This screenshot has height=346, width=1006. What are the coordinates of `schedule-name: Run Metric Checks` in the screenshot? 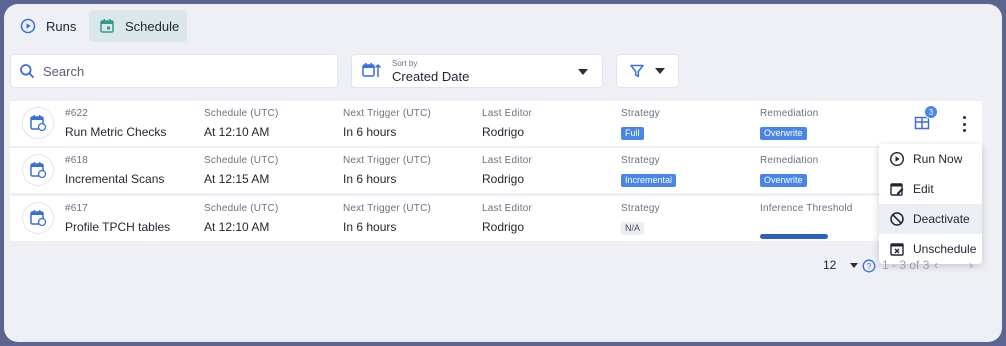 It's located at (116, 132).